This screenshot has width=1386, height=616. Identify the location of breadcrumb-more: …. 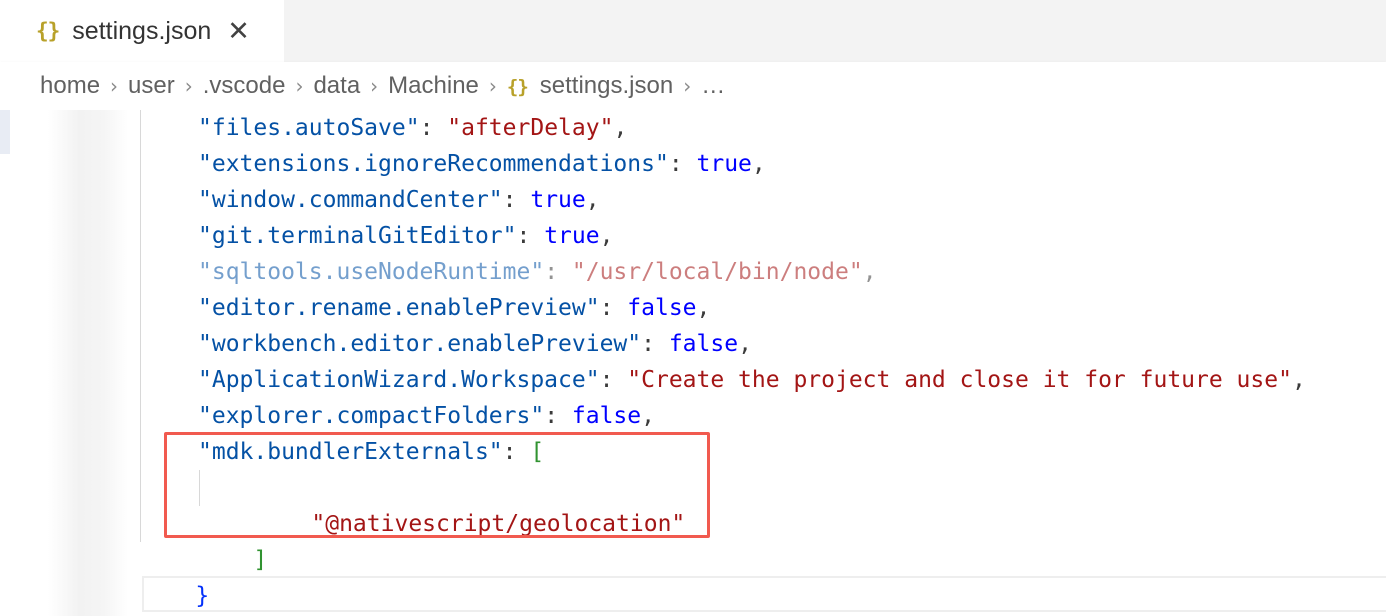
(713, 86).